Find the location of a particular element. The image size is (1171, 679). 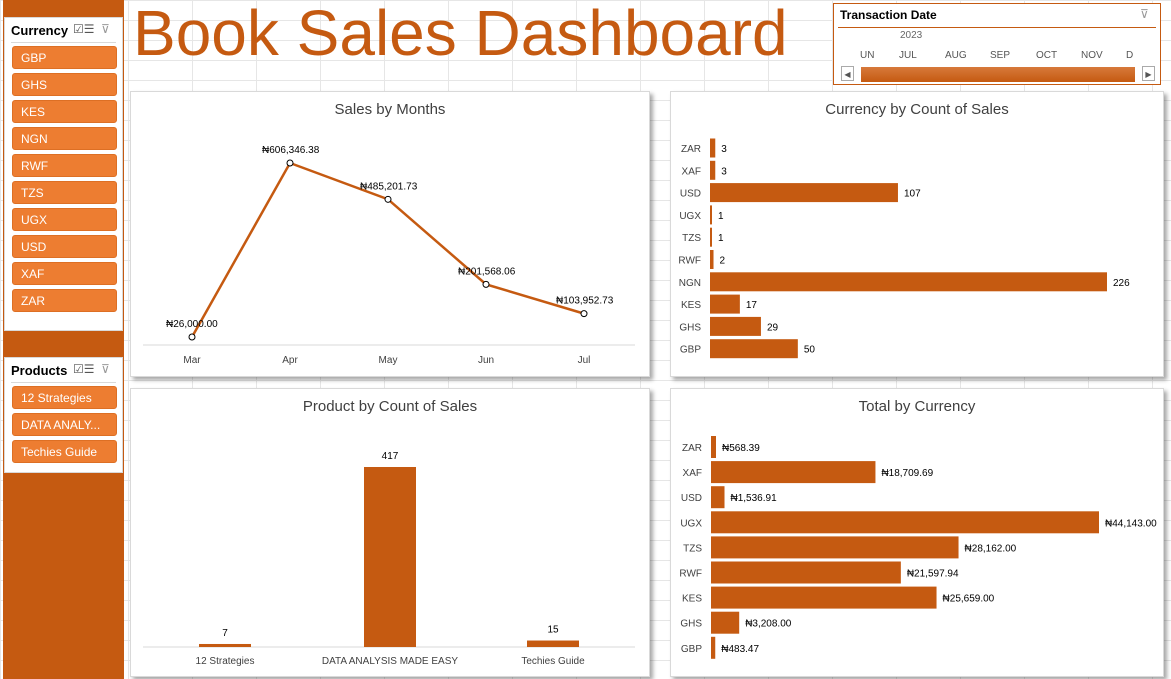

slicer-button: ZAR is located at coordinates (64, 300).